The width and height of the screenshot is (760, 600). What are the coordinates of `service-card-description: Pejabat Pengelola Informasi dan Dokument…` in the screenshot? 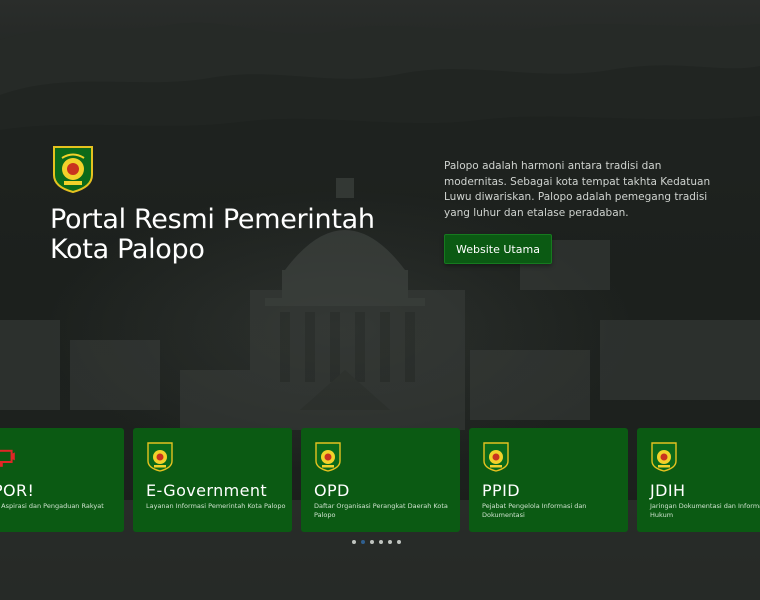 It's located at (534, 510).